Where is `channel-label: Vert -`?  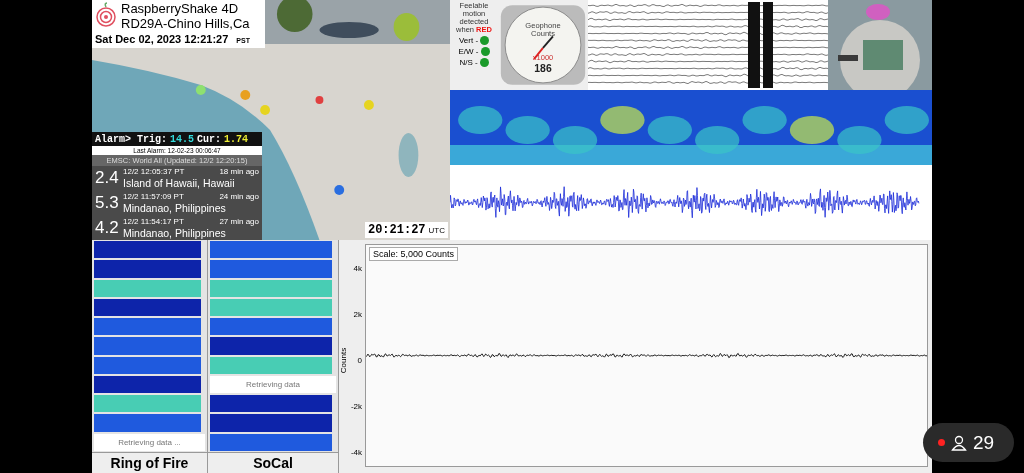 channel-label: Vert - is located at coordinates (468, 40).